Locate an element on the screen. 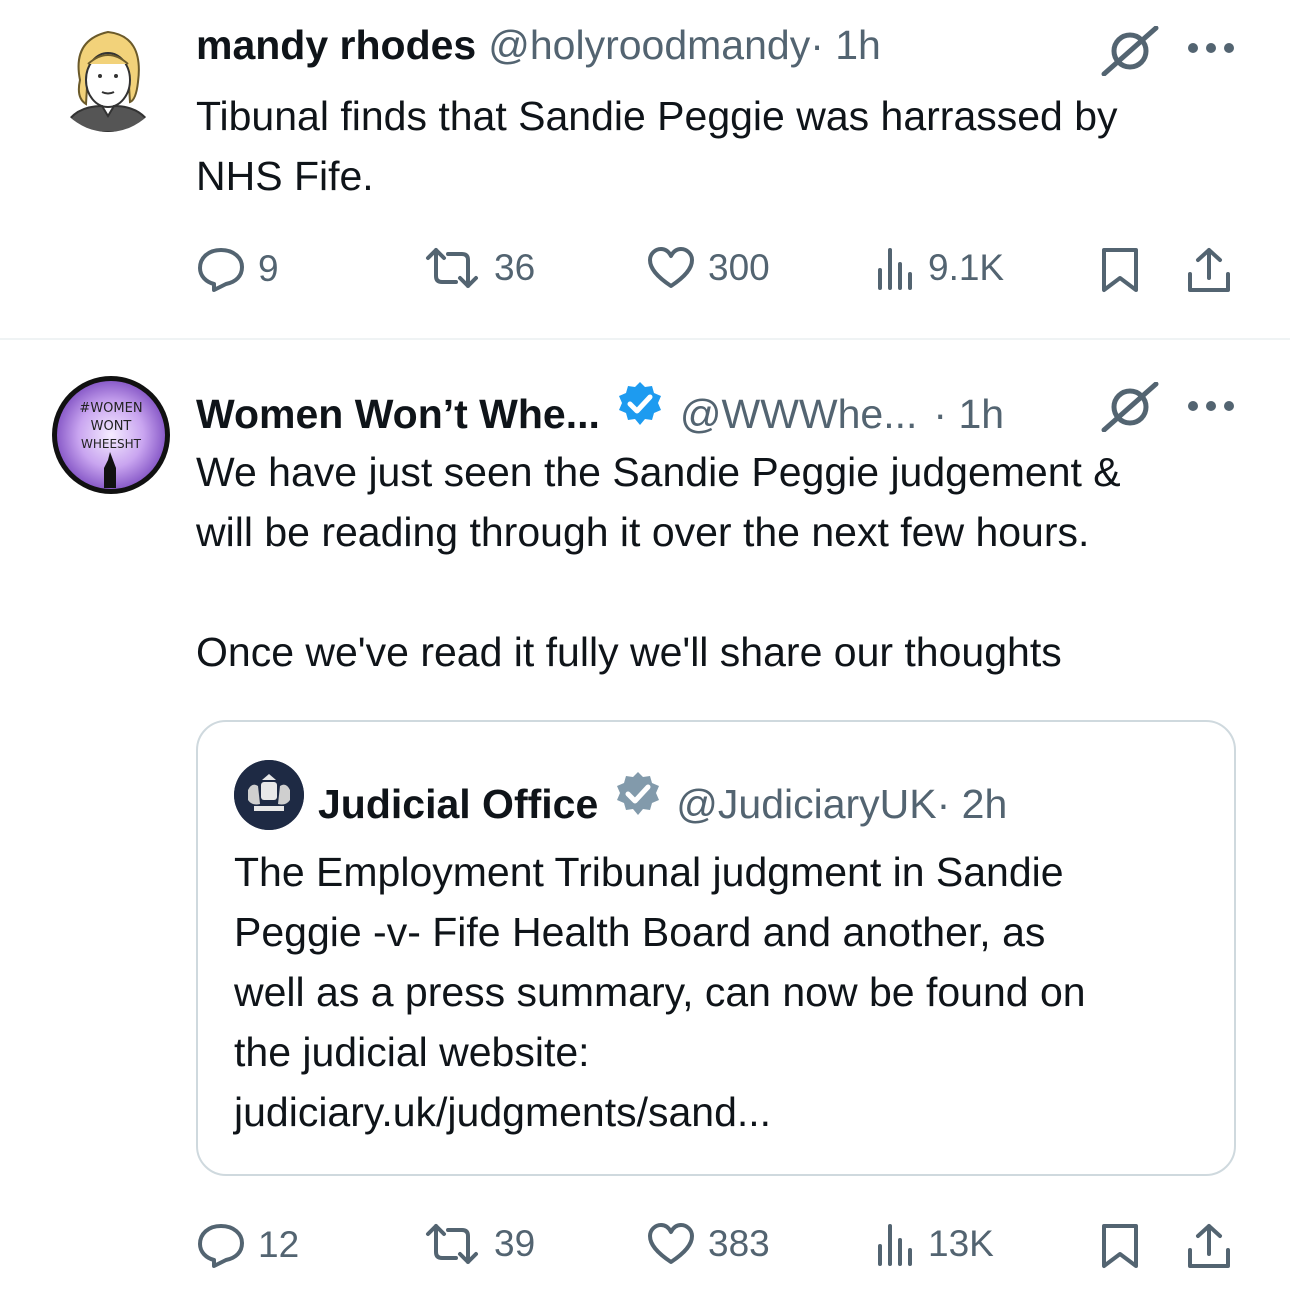 The width and height of the screenshot is (1290, 1300). reply-button: 9 is located at coordinates (237, 269).